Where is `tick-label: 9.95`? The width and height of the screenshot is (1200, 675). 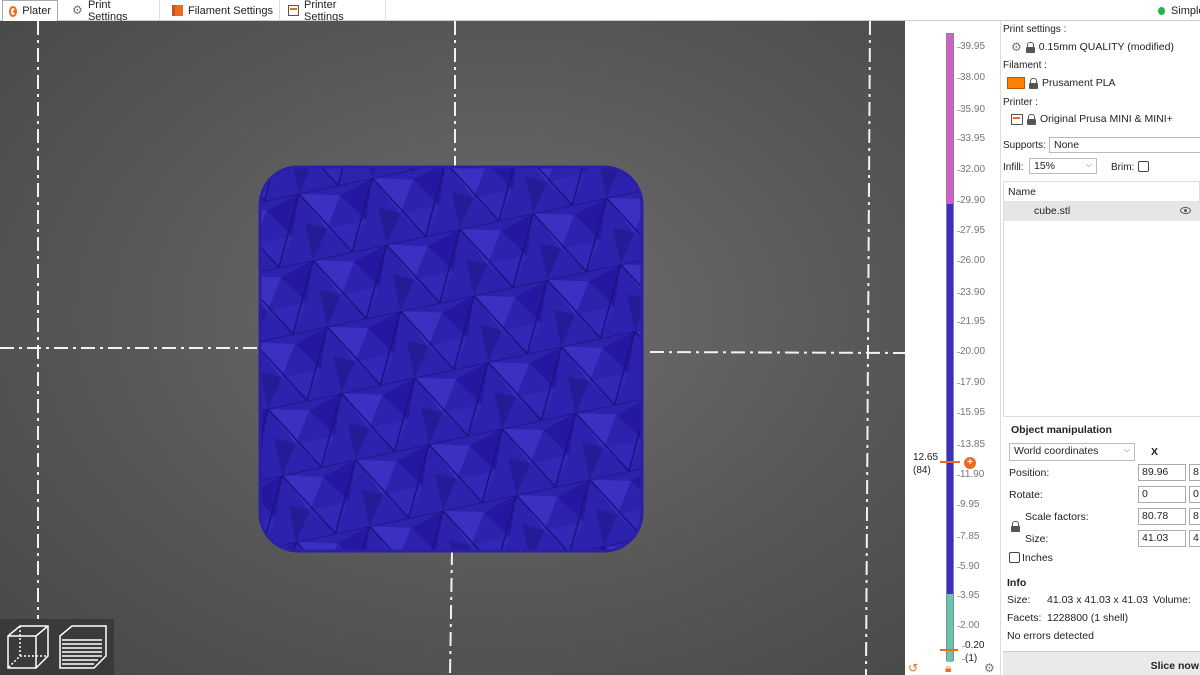 tick-label: 9.95 is located at coordinates (968, 504).